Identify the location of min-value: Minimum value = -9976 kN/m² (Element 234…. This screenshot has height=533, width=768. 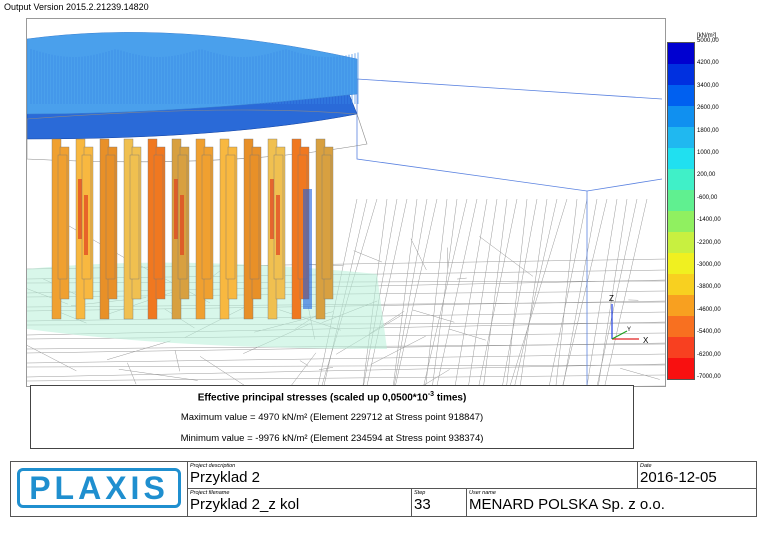
(332, 439).